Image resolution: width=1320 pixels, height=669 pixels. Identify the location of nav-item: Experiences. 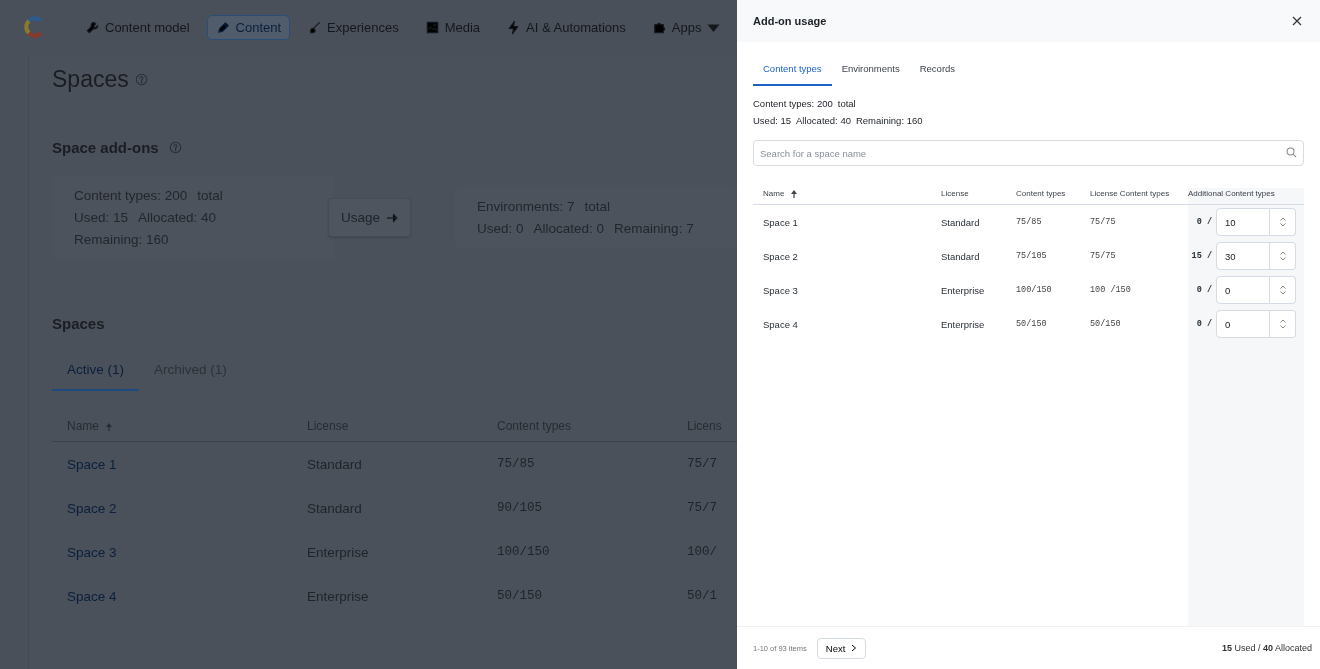
(353, 27).